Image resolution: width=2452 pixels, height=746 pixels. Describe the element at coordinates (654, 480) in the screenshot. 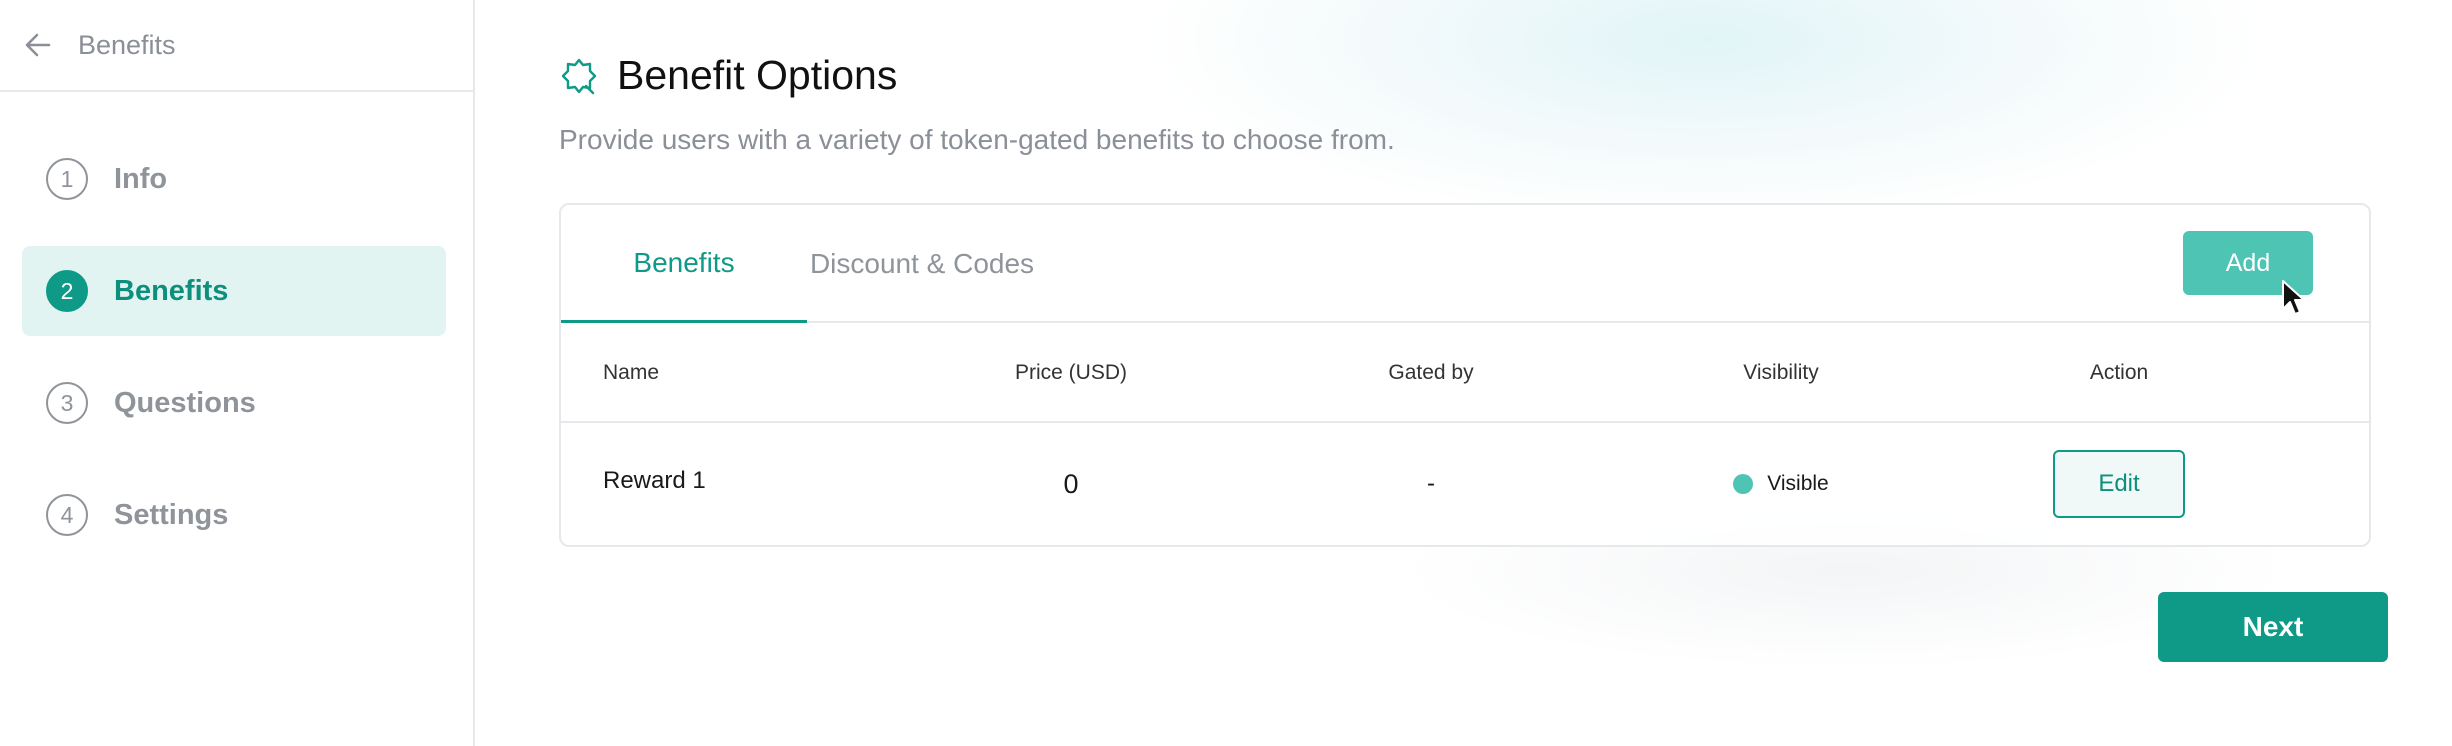

I see `cell-name: Reward 1` at that location.